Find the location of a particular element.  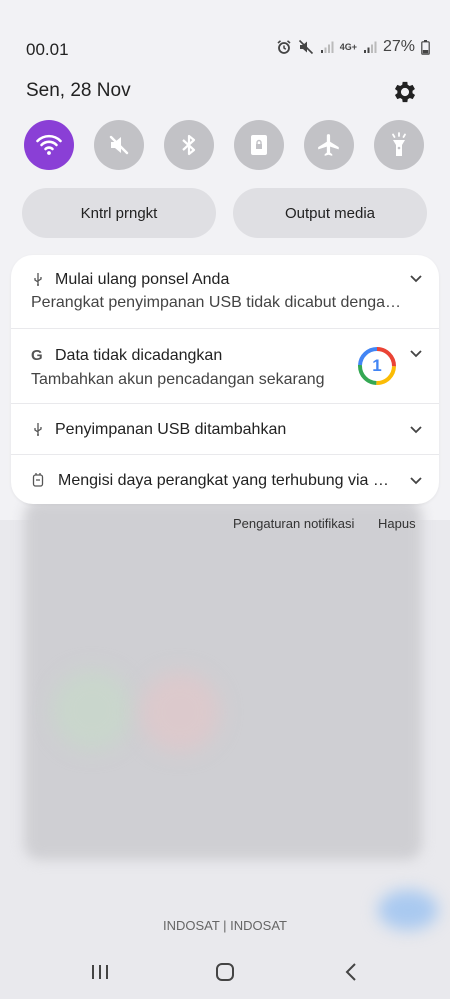

network-type: 4G+ is located at coordinates (348, 47).